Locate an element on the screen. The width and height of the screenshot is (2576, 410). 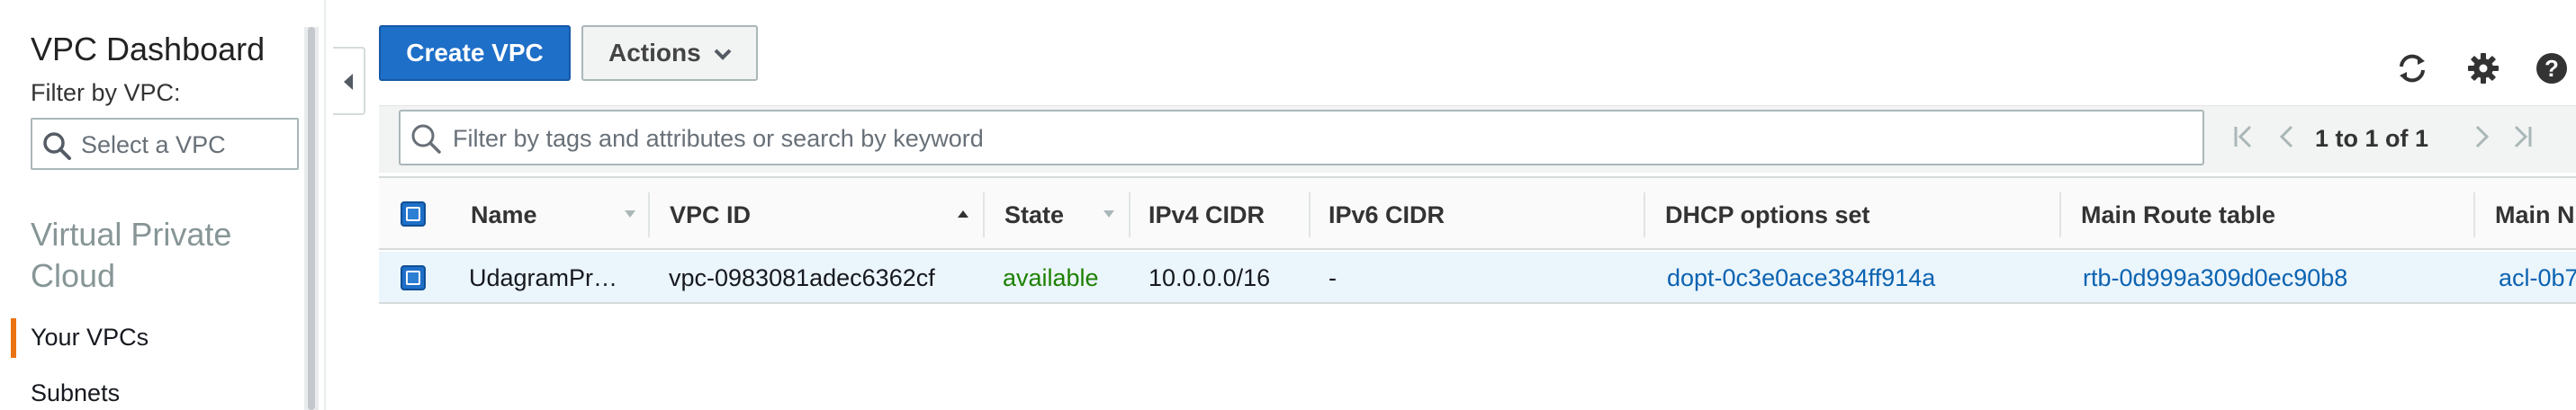
cell-ipv4-cidr: 10.0.0.0/16 is located at coordinates (1209, 278).